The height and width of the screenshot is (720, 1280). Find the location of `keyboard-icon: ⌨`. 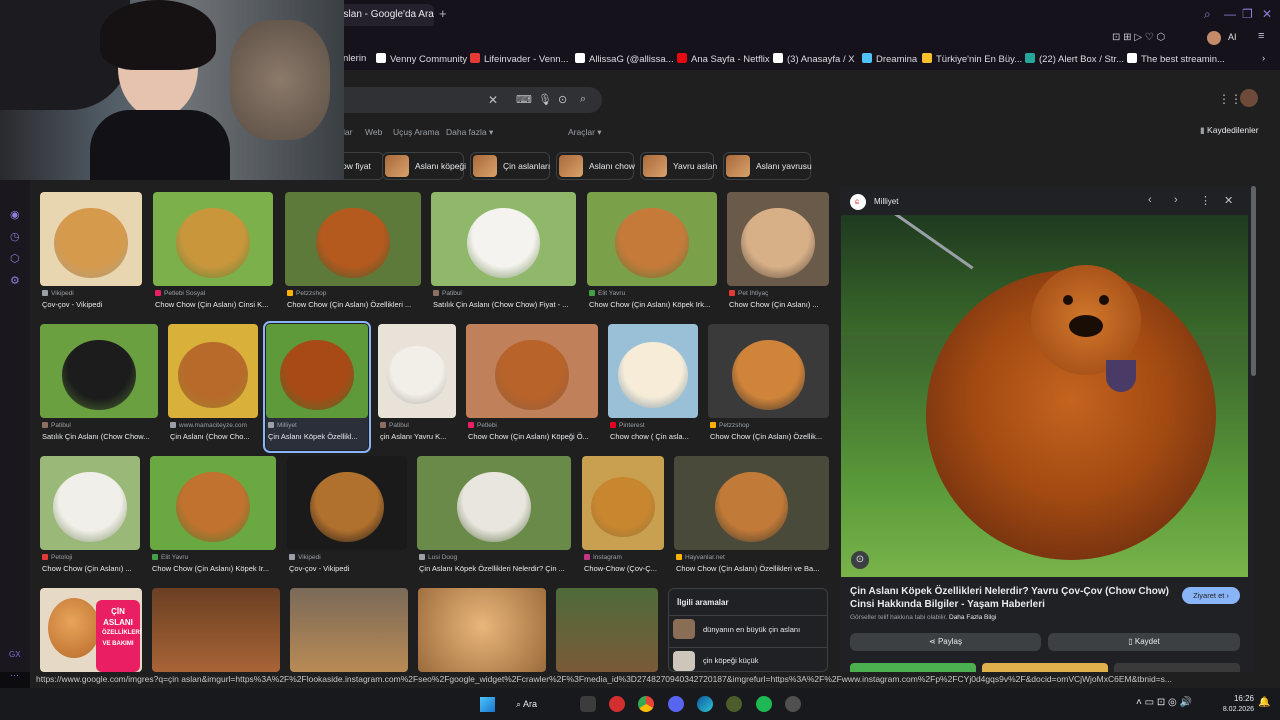

keyboard-icon: ⌨ is located at coordinates (524, 99).